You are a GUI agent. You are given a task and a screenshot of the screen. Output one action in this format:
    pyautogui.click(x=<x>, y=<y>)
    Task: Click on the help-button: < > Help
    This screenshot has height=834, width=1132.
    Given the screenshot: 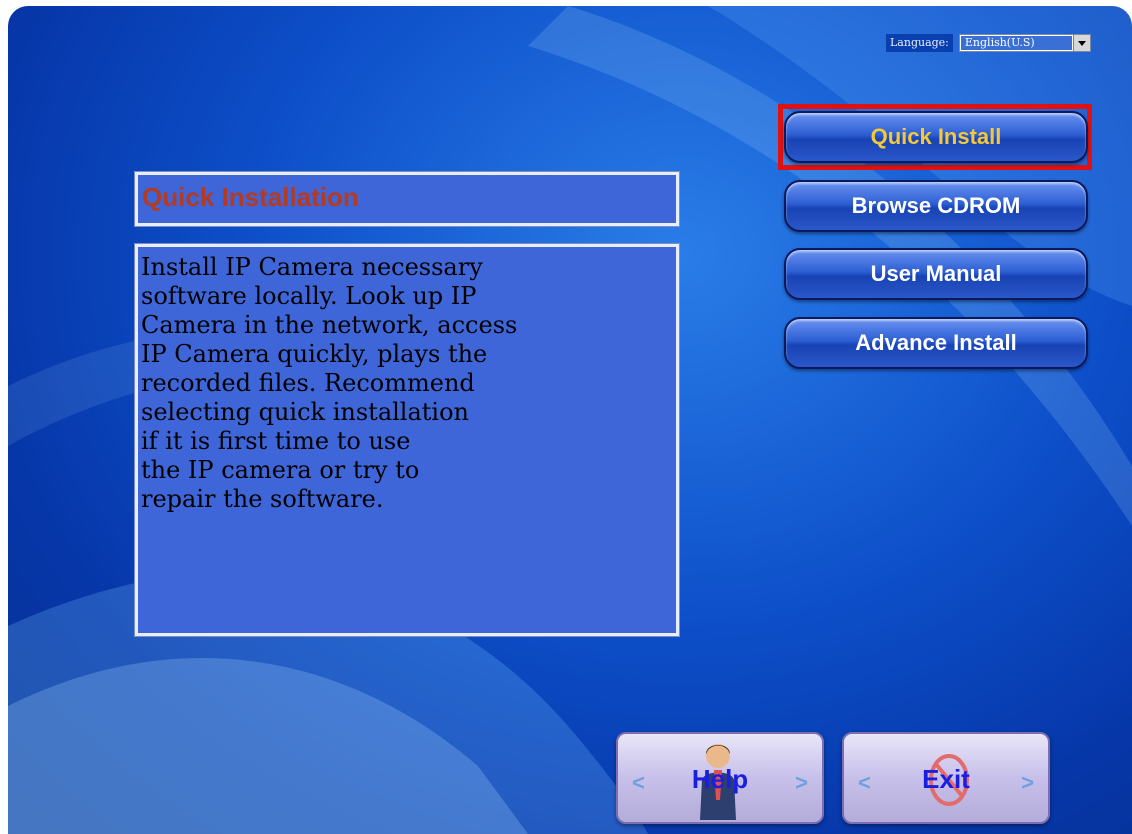 What is the action you would take?
    pyautogui.click(x=720, y=778)
    